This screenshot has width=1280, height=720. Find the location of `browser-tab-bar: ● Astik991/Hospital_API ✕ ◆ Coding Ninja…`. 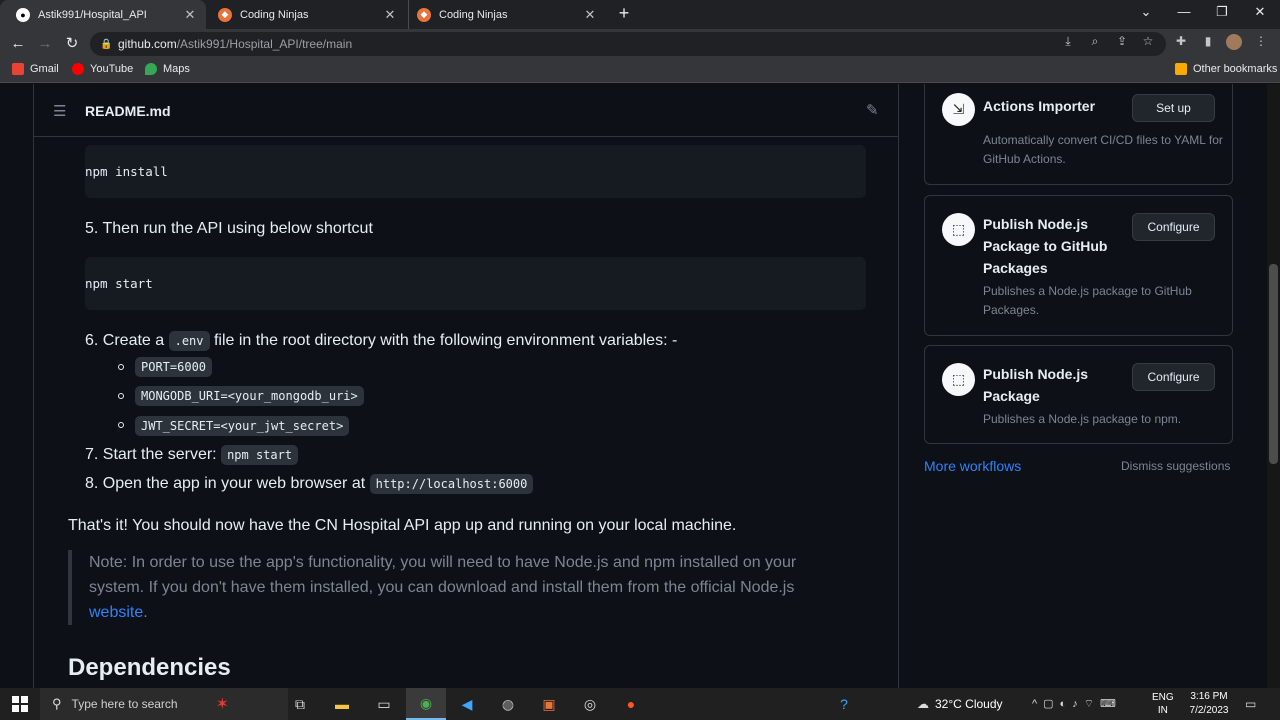

browser-tab-bar: ● Astik991/Hospital_API ✕ ◆ Coding Ninja… is located at coordinates (640, 14).